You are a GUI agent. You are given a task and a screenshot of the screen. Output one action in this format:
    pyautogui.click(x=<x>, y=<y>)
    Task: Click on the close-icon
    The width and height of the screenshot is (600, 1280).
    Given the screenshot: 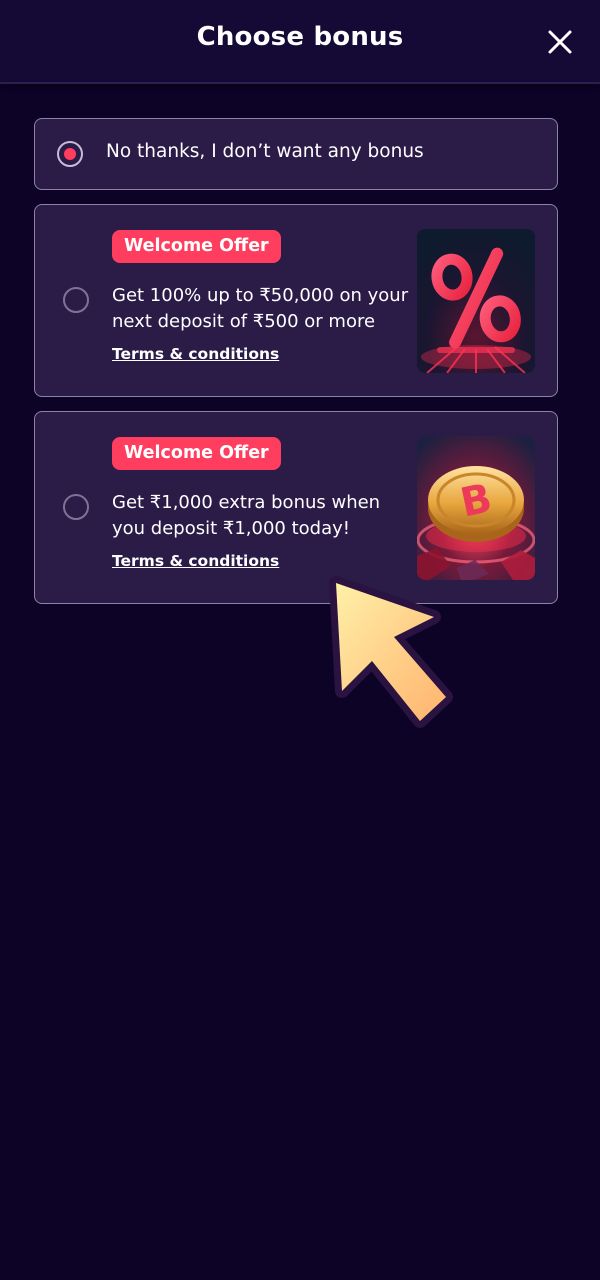 What is the action you would take?
    pyautogui.click(x=560, y=42)
    